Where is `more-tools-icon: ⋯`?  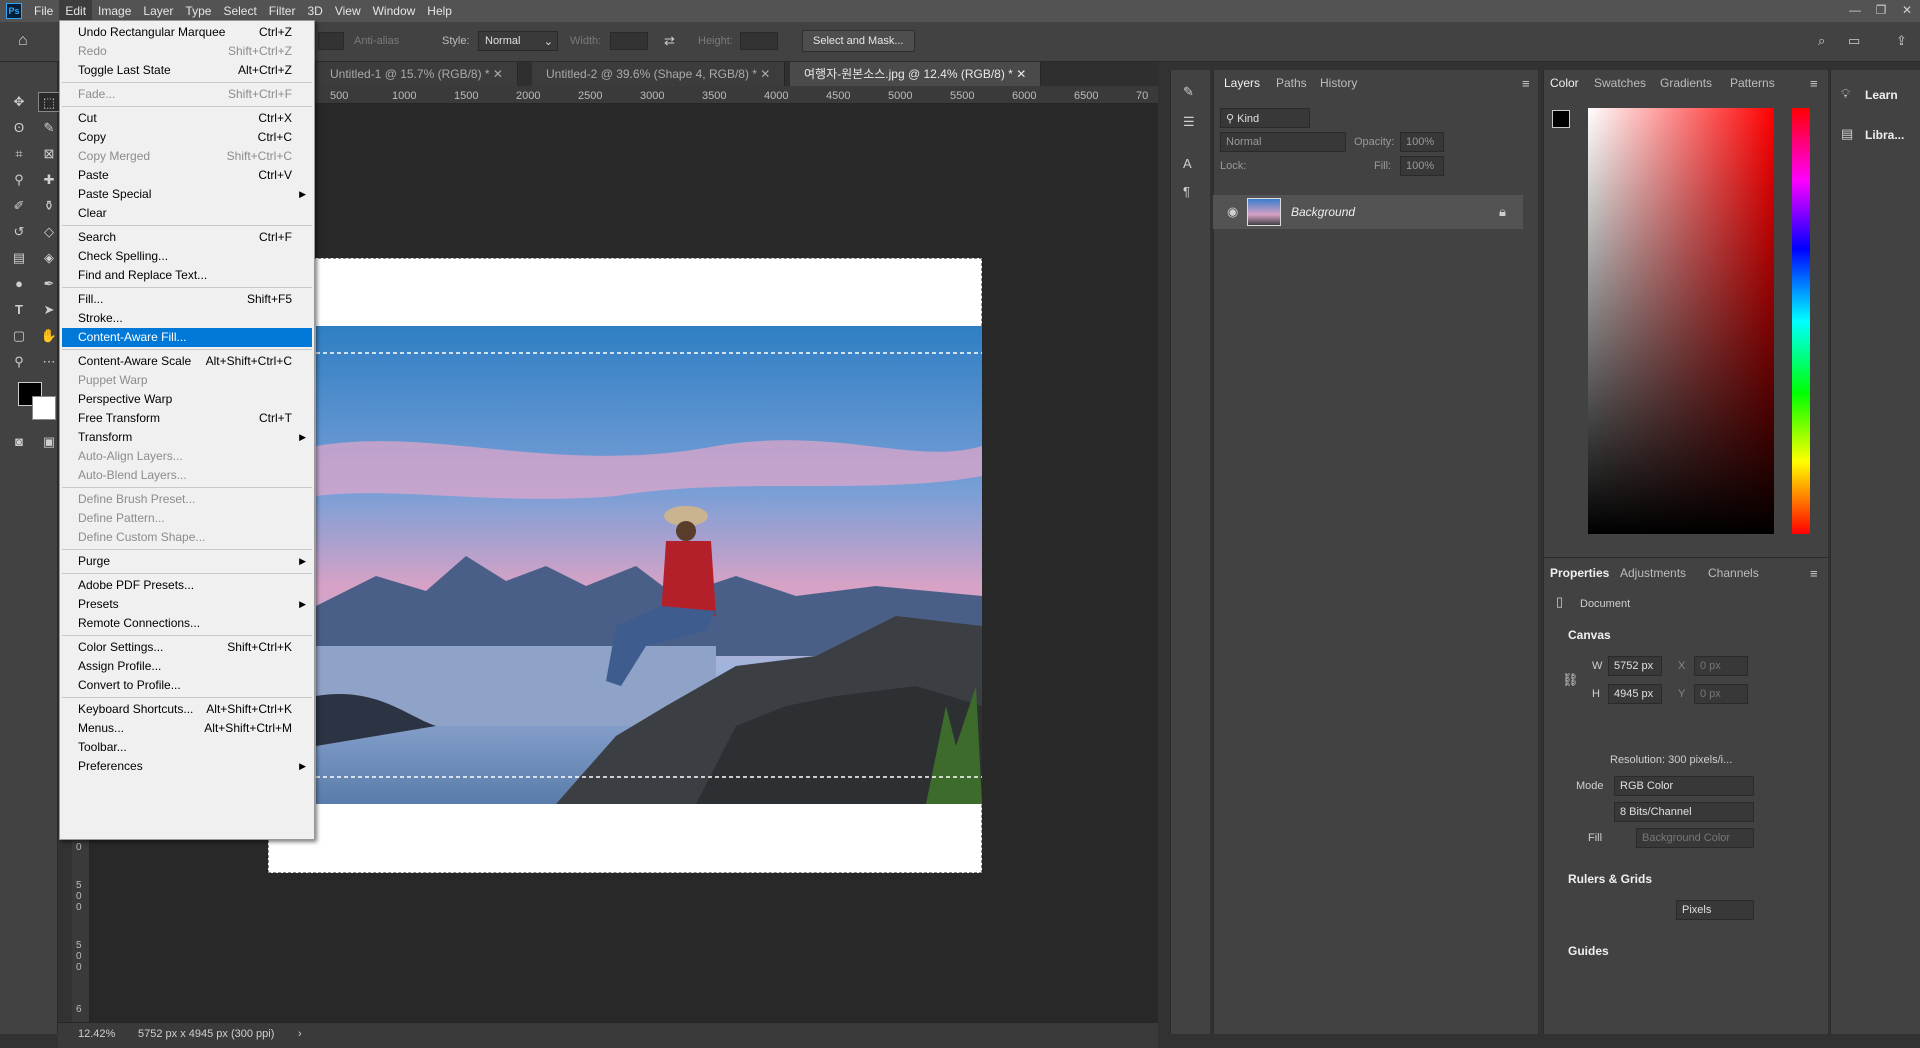 more-tools-icon: ⋯ is located at coordinates (49, 362).